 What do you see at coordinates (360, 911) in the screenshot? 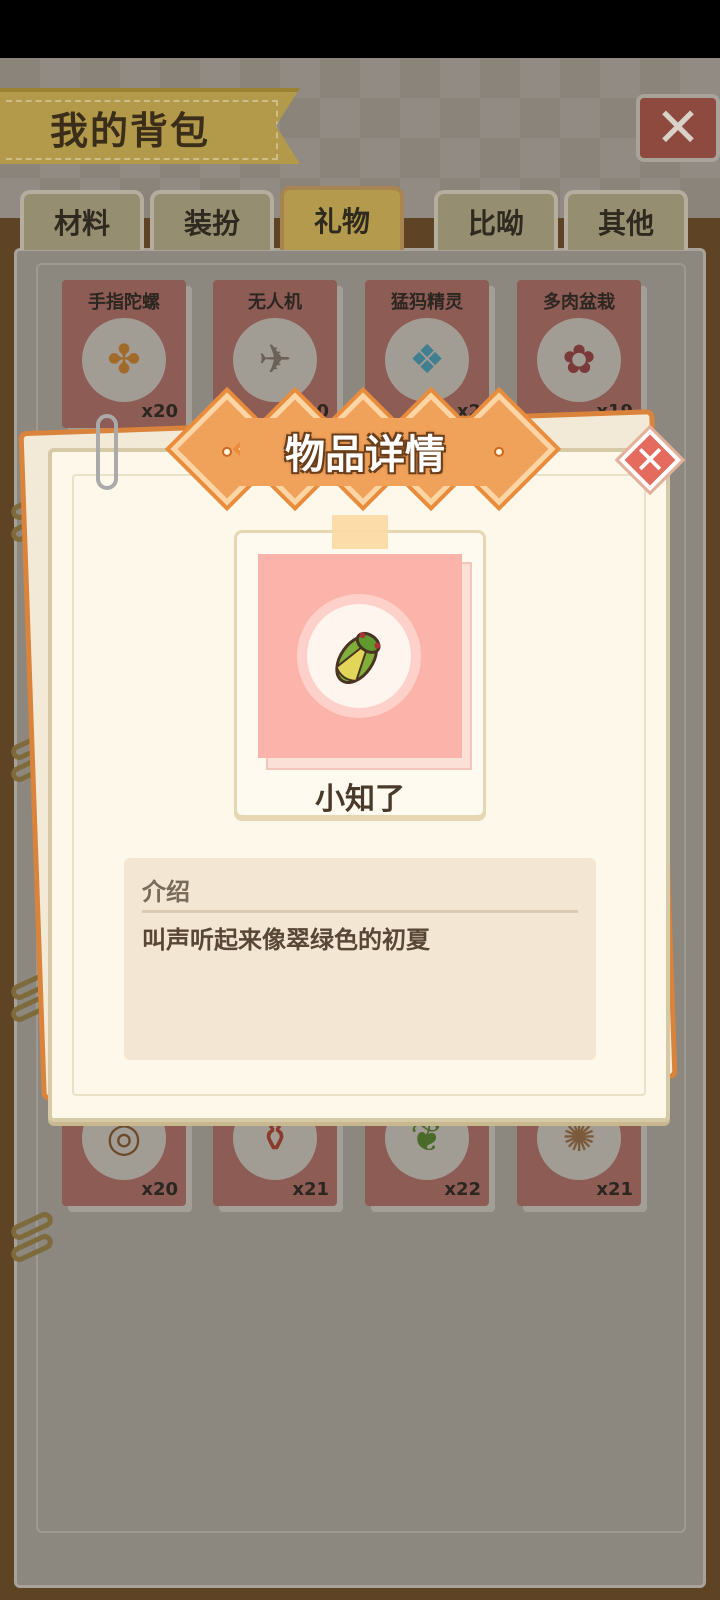
I see `divider` at bounding box center [360, 911].